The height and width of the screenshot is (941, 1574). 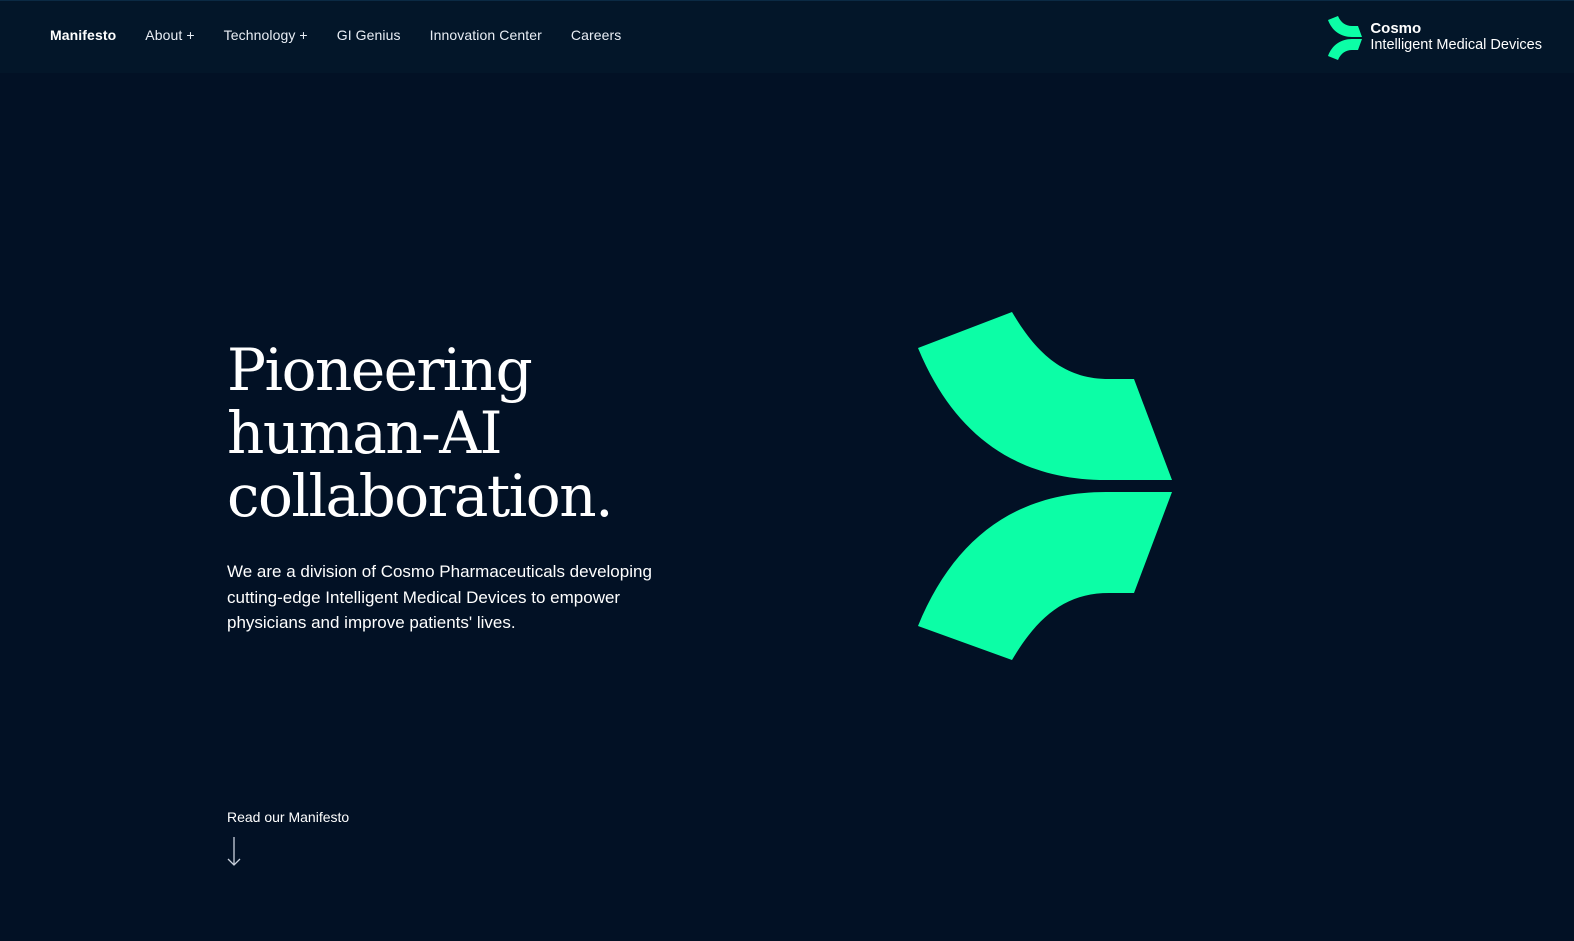 I want to click on hero-title-line: collaboration., so click(x=420, y=496).